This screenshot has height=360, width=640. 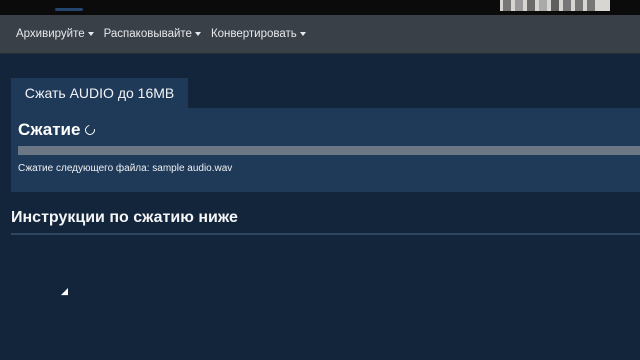 I want to click on panel-title-text: Сжатие, so click(x=49, y=129).